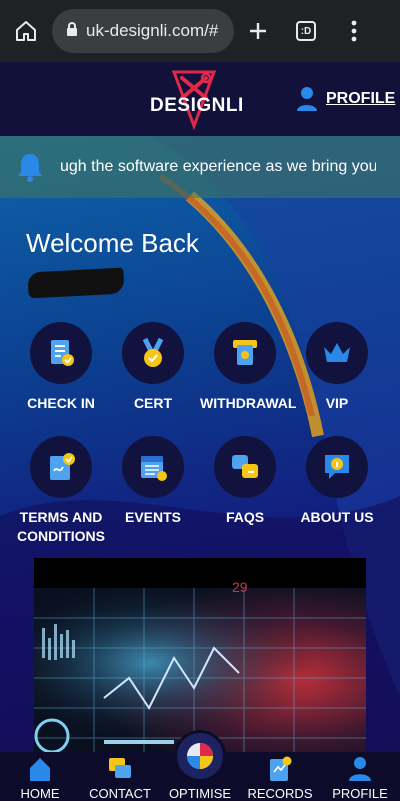 The height and width of the screenshot is (801, 400). I want to click on tile-label: TERMS AND CONDITIONS, so click(61, 526).